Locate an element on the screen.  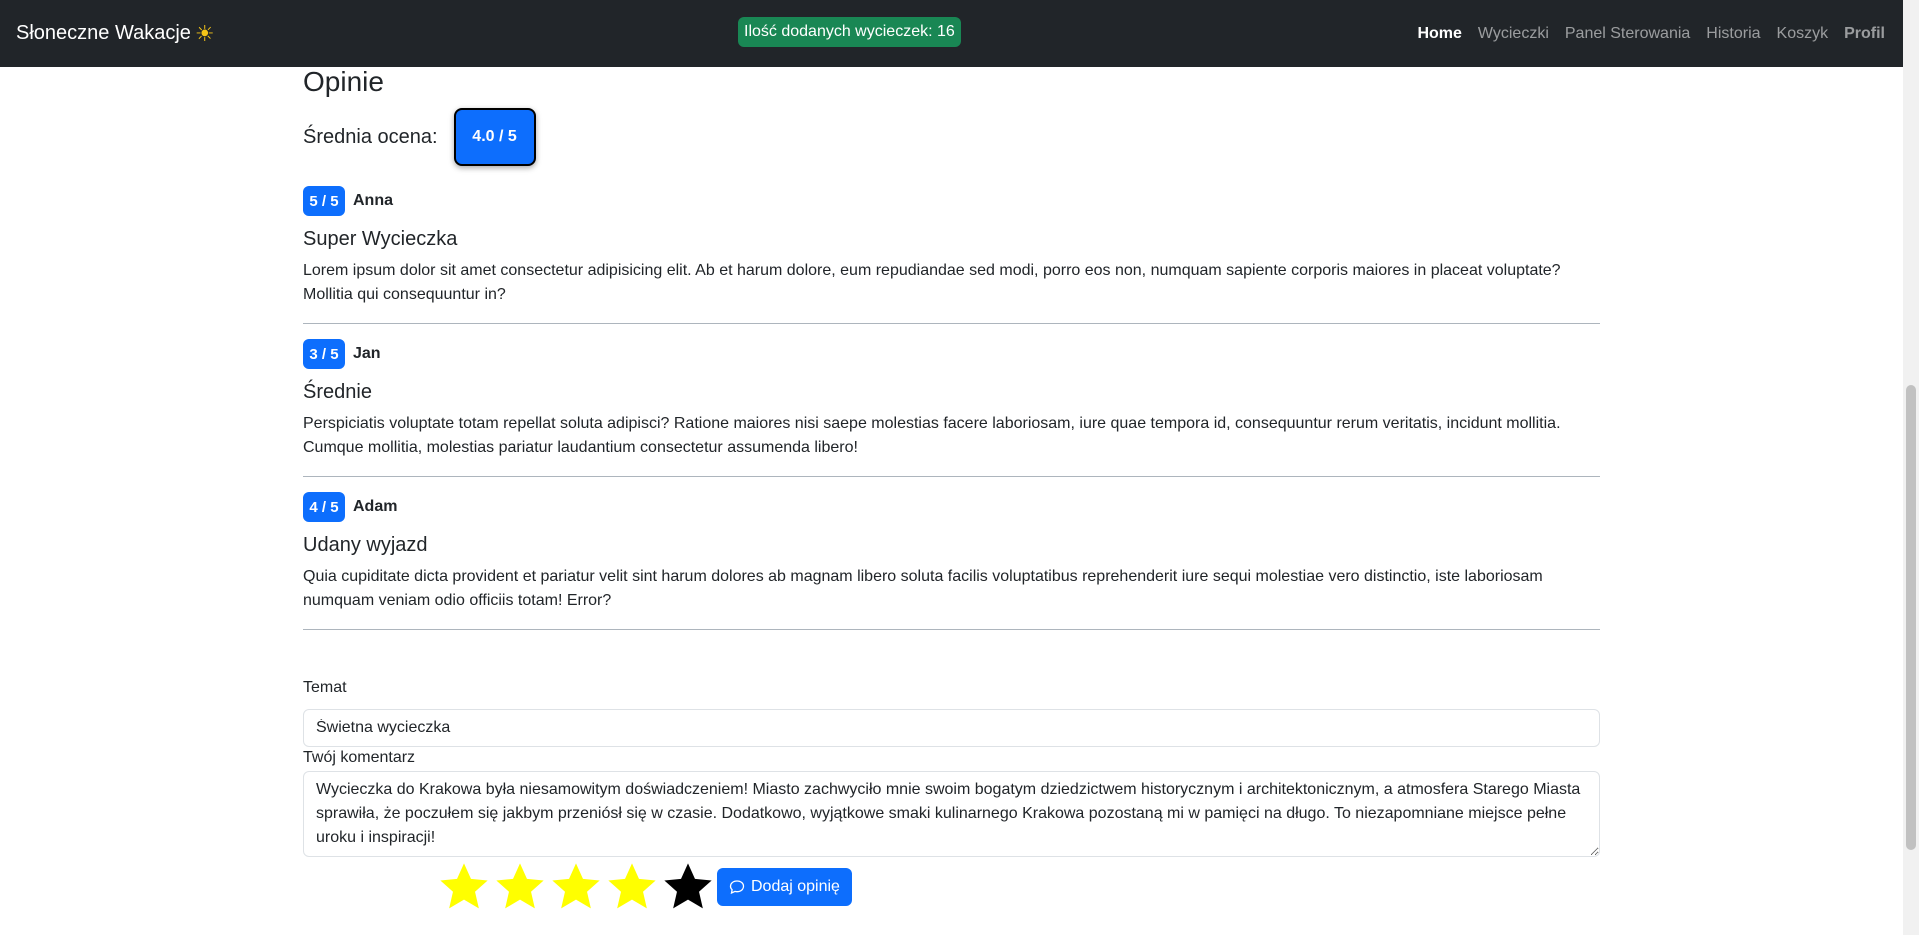
nav-link-historia: Historia is located at coordinates (1733, 34).